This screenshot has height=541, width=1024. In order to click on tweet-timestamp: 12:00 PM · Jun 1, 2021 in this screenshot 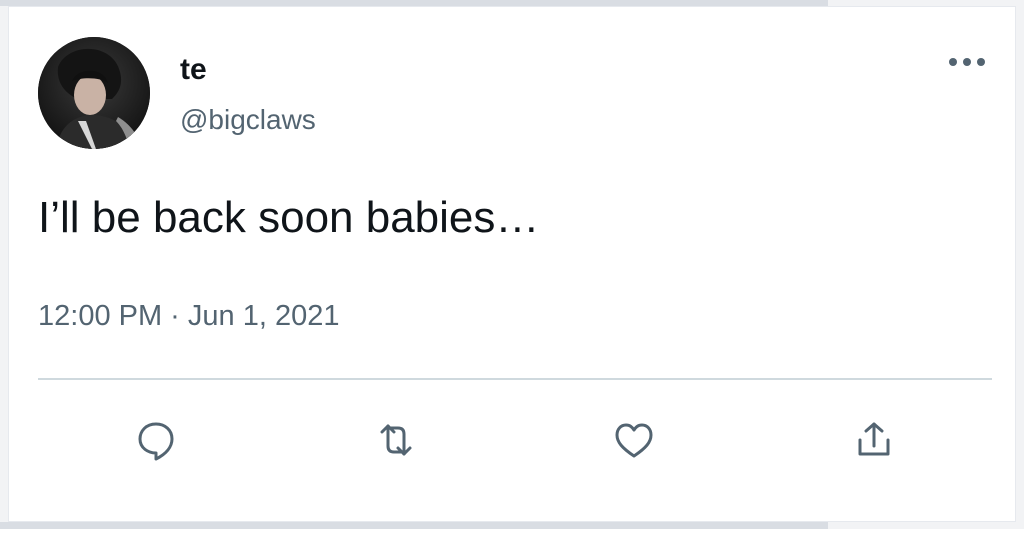, I will do `click(188, 316)`.